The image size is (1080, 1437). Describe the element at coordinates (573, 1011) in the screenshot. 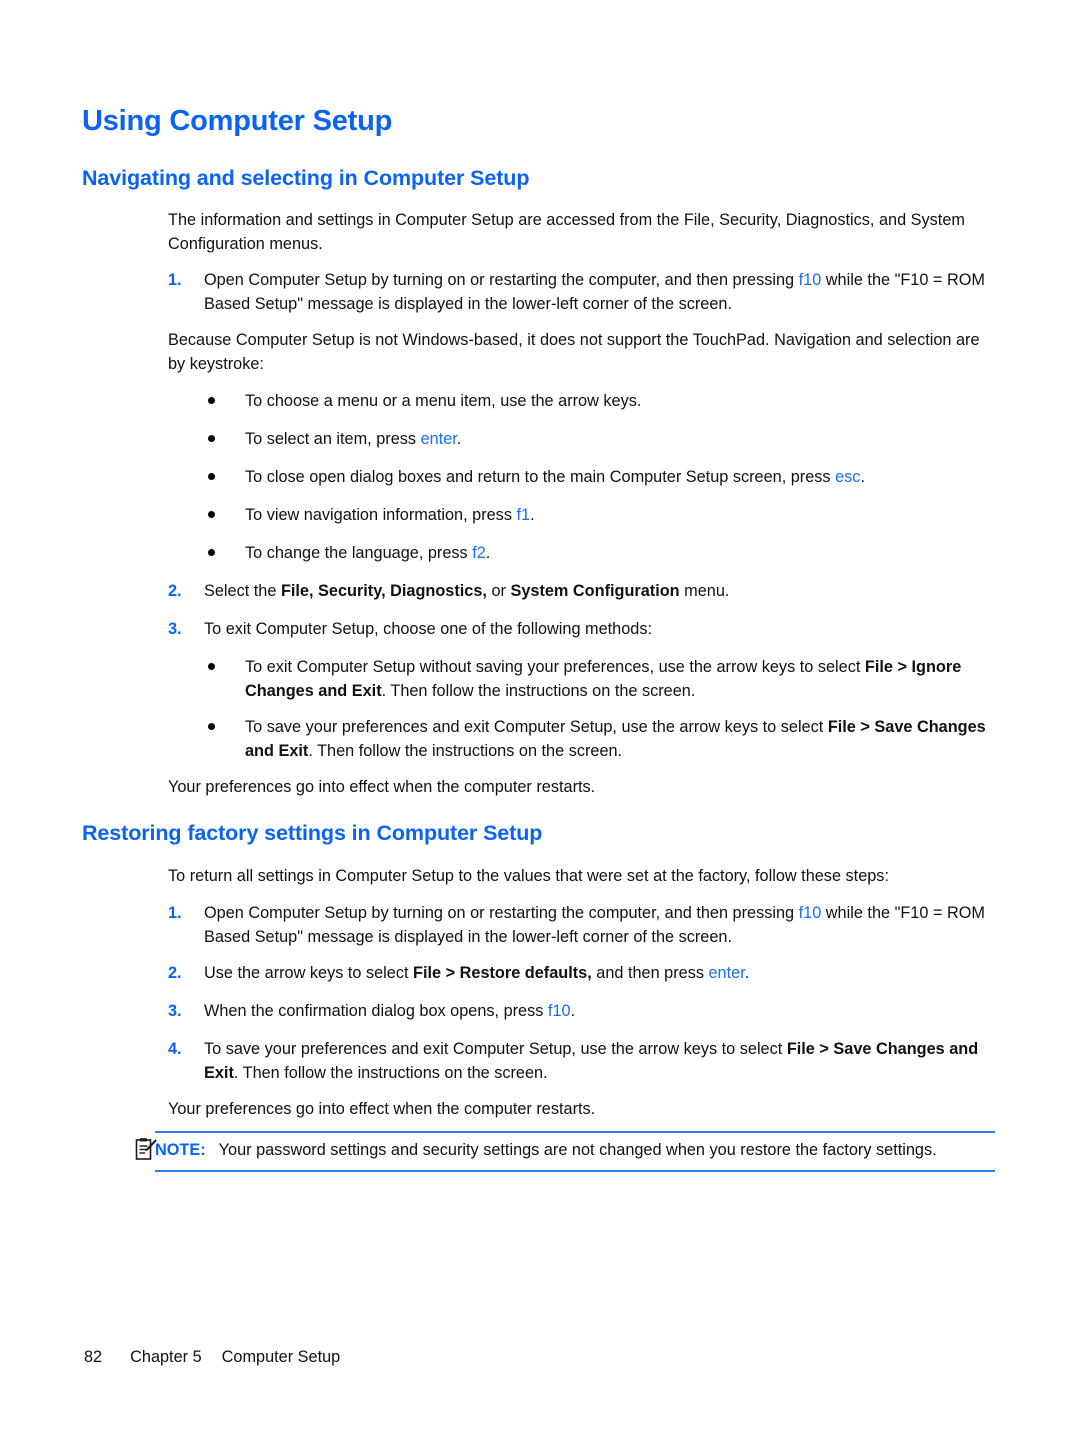

I see `step-text-b: .` at that location.